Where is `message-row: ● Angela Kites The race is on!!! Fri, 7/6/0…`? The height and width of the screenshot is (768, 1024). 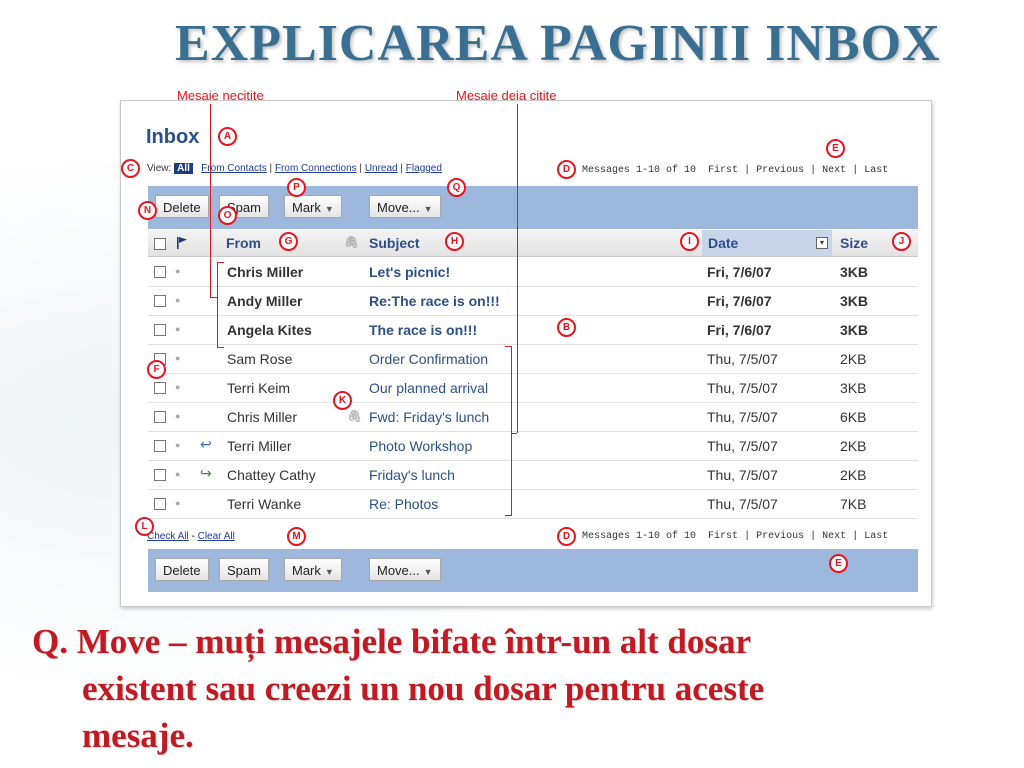
message-row: ● Angela Kites The race is on!!! Fri, 7/6/0… is located at coordinates (533, 330).